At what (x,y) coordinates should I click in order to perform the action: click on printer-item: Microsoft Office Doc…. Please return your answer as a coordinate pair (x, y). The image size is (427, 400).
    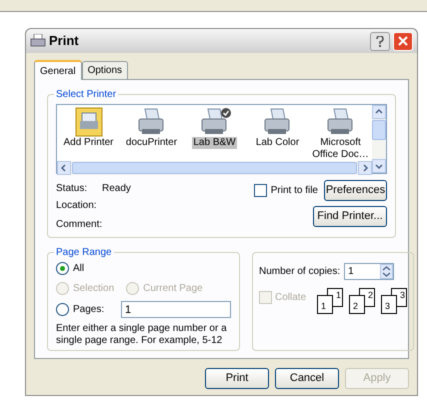
    Looking at the image, I should click on (340, 149).